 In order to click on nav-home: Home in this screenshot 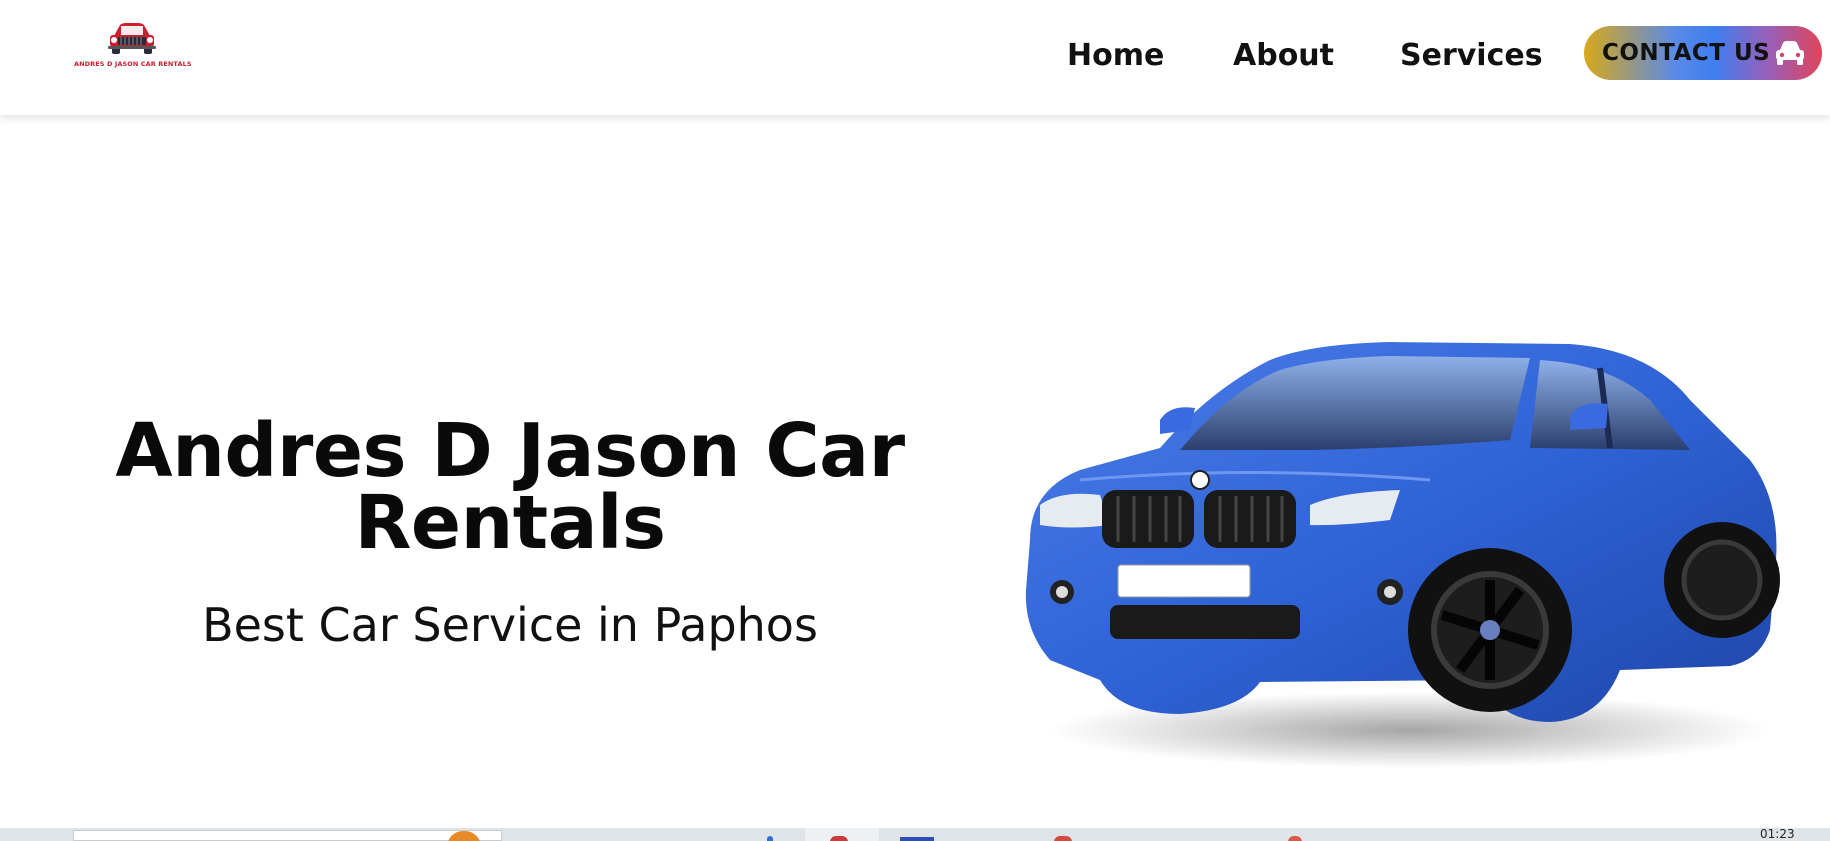, I will do `click(1115, 55)`.